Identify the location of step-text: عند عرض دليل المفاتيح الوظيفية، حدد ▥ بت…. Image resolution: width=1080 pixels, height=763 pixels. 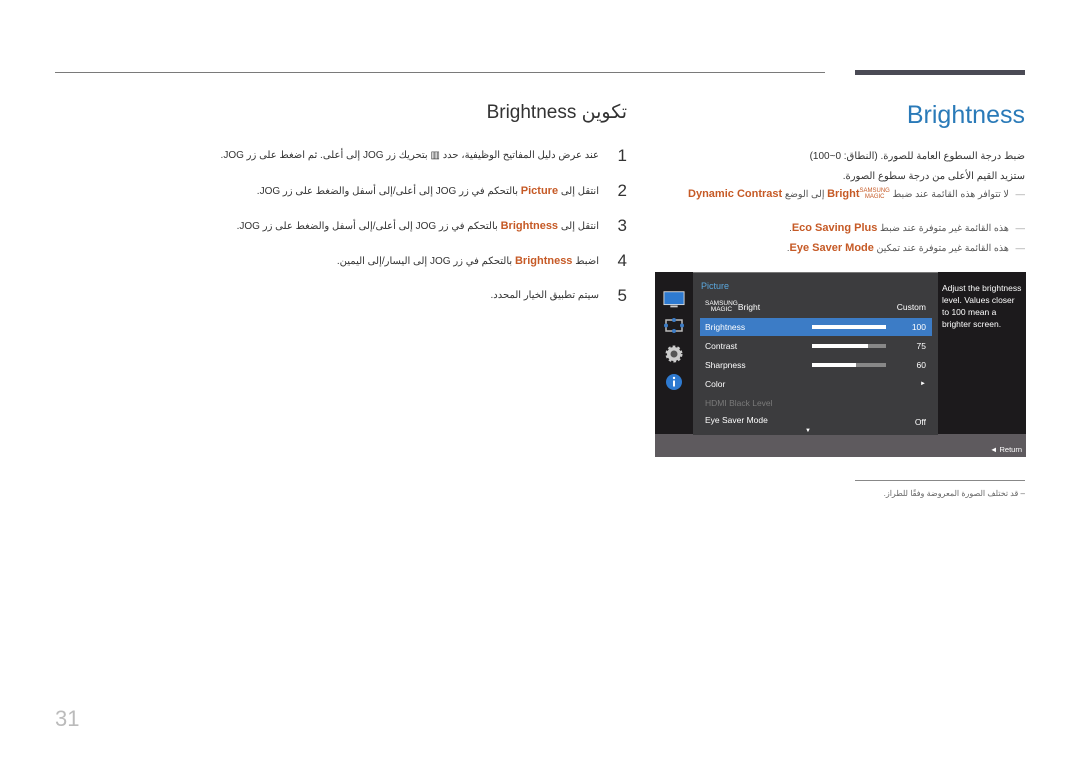
(409, 155).